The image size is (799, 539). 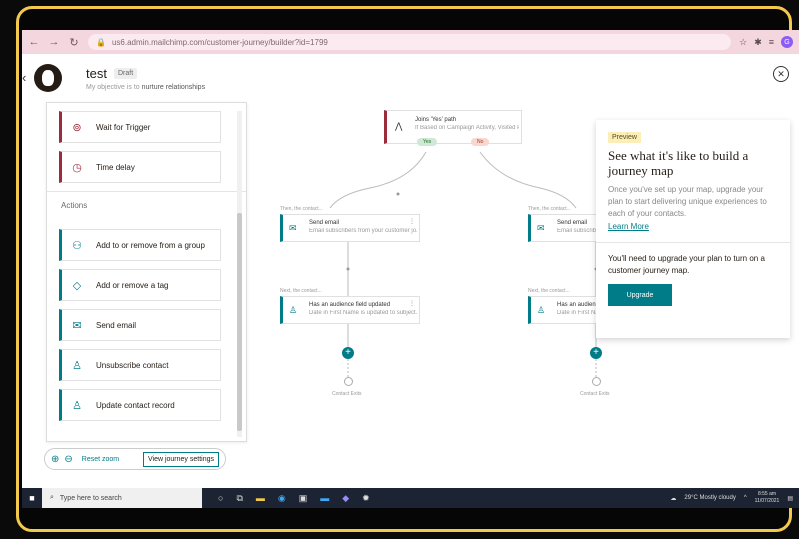 I want to click on reload-icon: ↻, so click(x=74, y=42).